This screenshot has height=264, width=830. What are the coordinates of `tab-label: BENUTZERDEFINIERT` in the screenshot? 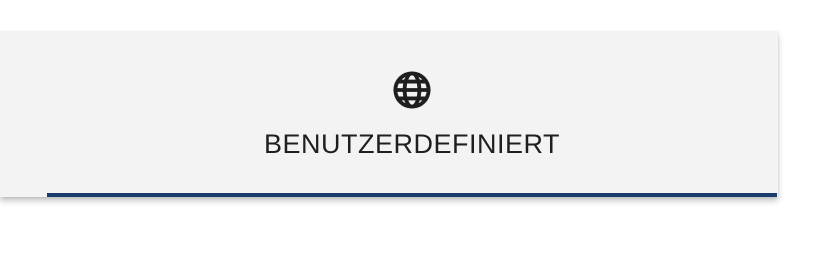 It's located at (412, 144).